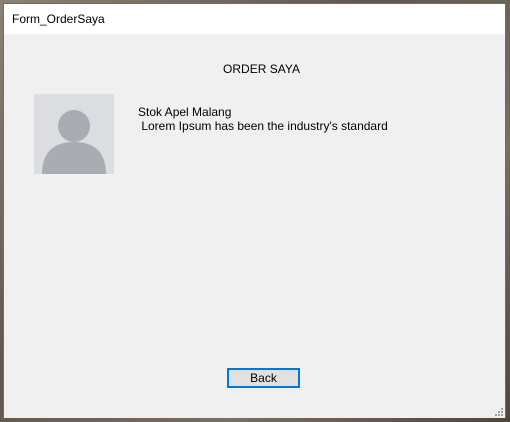 Image resolution: width=510 pixels, height=422 pixels. I want to click on title-bar: Form_OrderSaya, so click(254, 19).